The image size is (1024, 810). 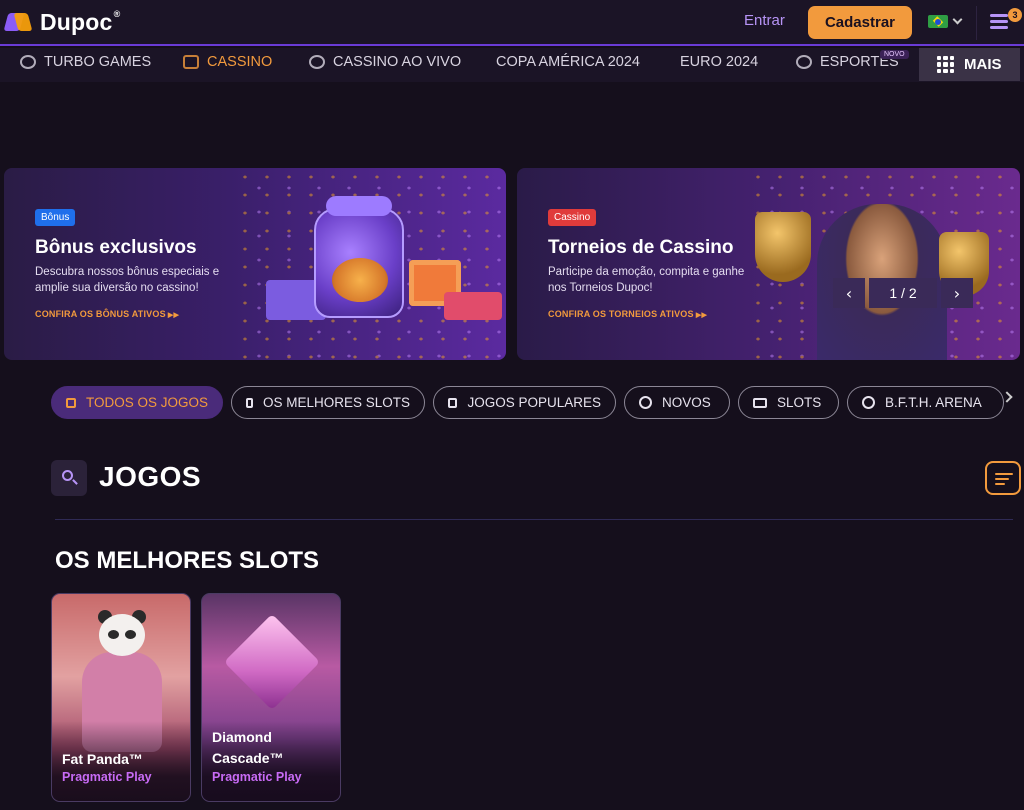 What do you see at coordinates (976, 23) in the screenshot?
I see `header-divider` at bounding box center [976, 23].